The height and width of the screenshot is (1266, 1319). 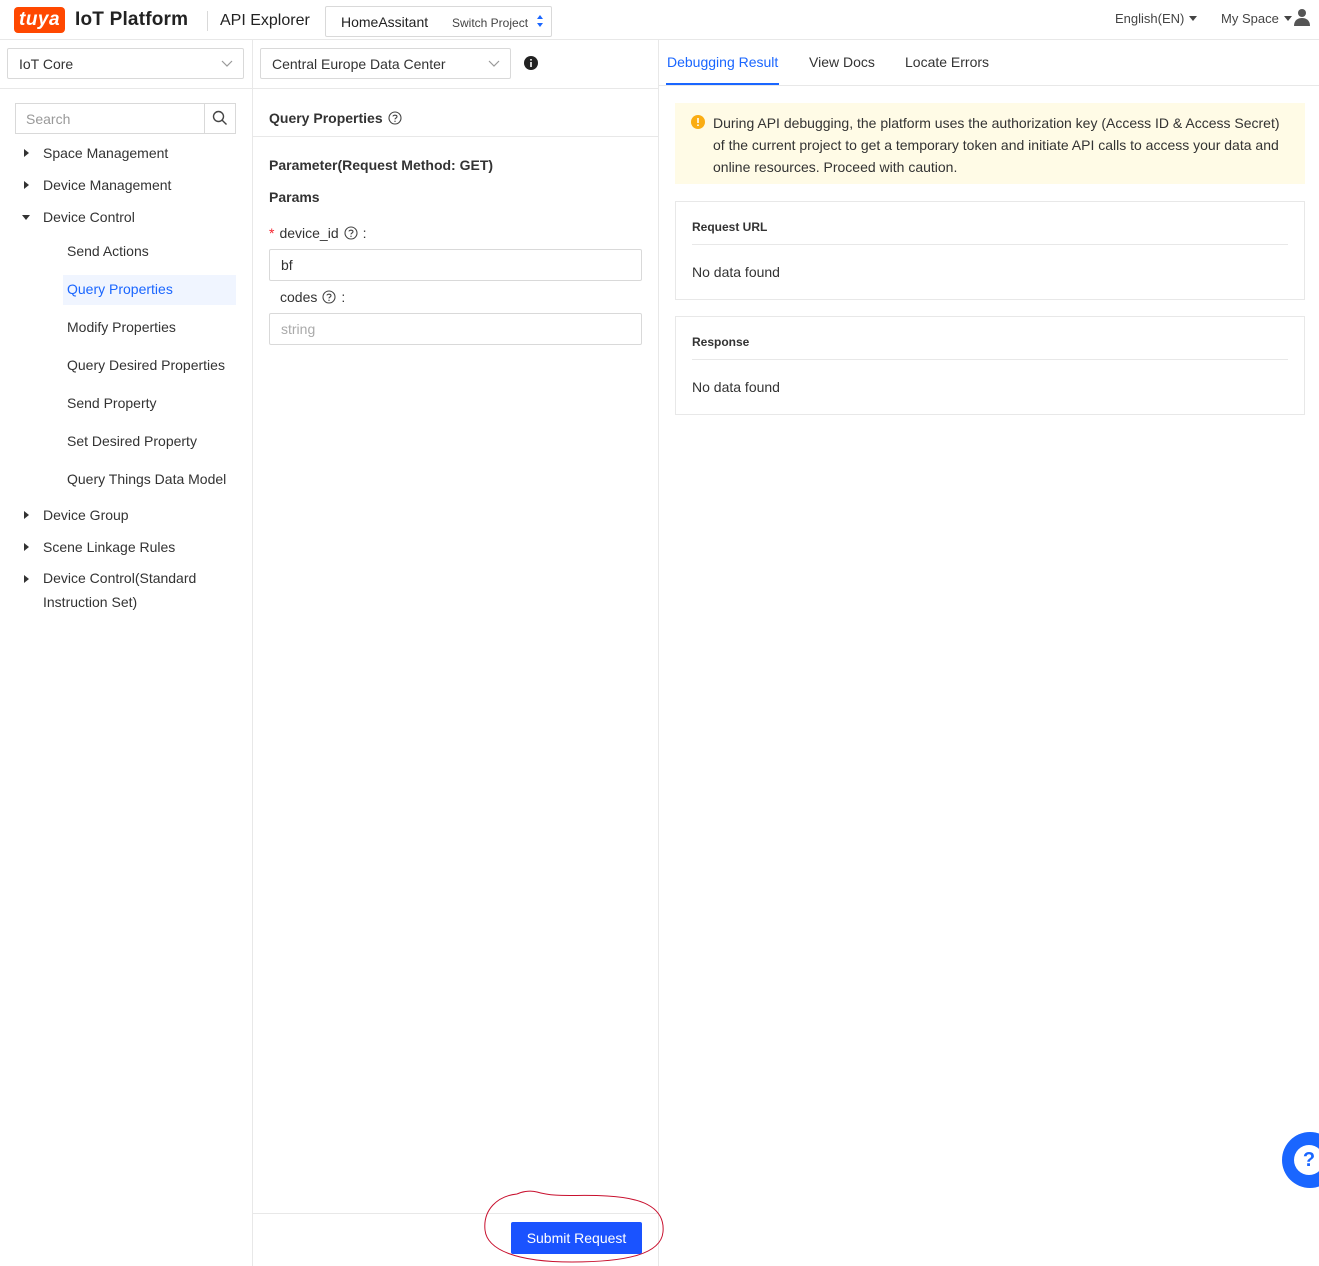 I want to click on tree-item-label: Space Management, so click(x=106, y=153).